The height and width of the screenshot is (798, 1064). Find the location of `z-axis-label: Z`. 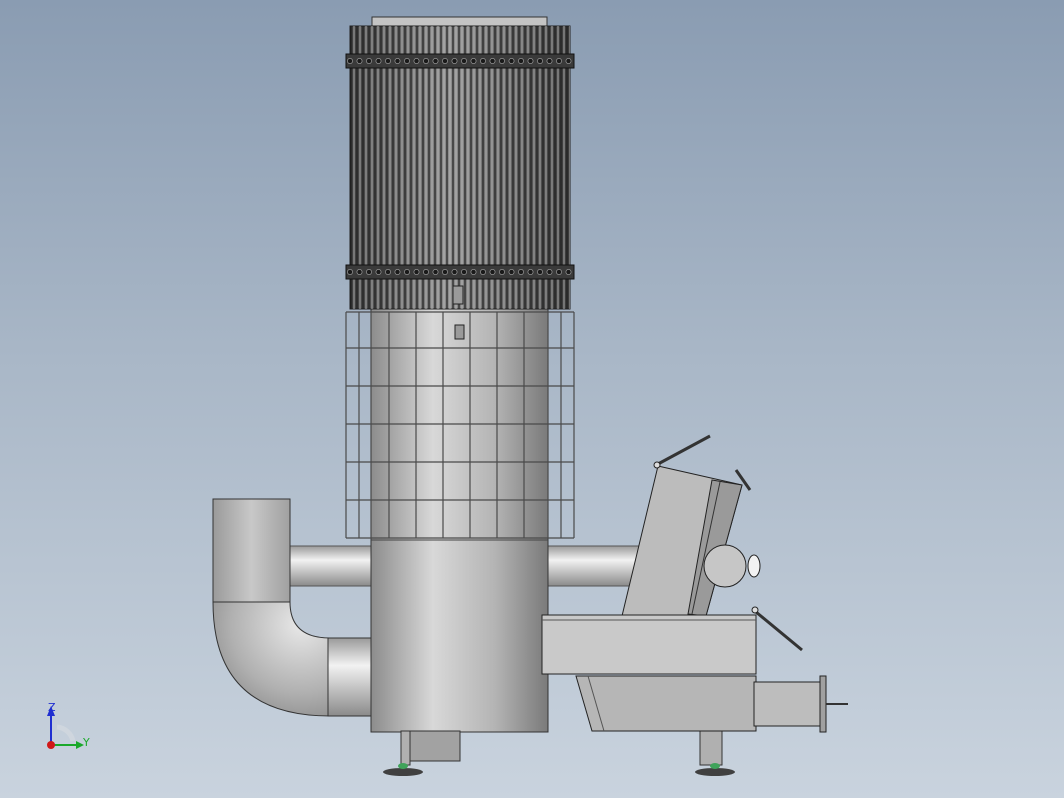

z-axis-label: Z is located at coordinates (52, 707).